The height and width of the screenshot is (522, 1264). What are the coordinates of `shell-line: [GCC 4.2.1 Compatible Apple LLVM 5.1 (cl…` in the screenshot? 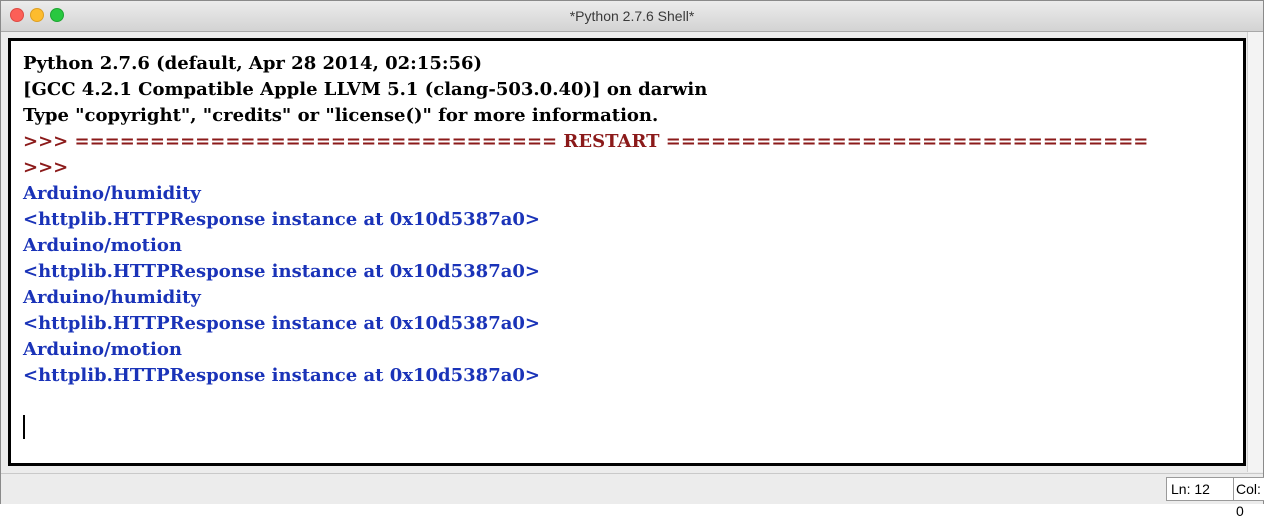 It's located at (365, 89).